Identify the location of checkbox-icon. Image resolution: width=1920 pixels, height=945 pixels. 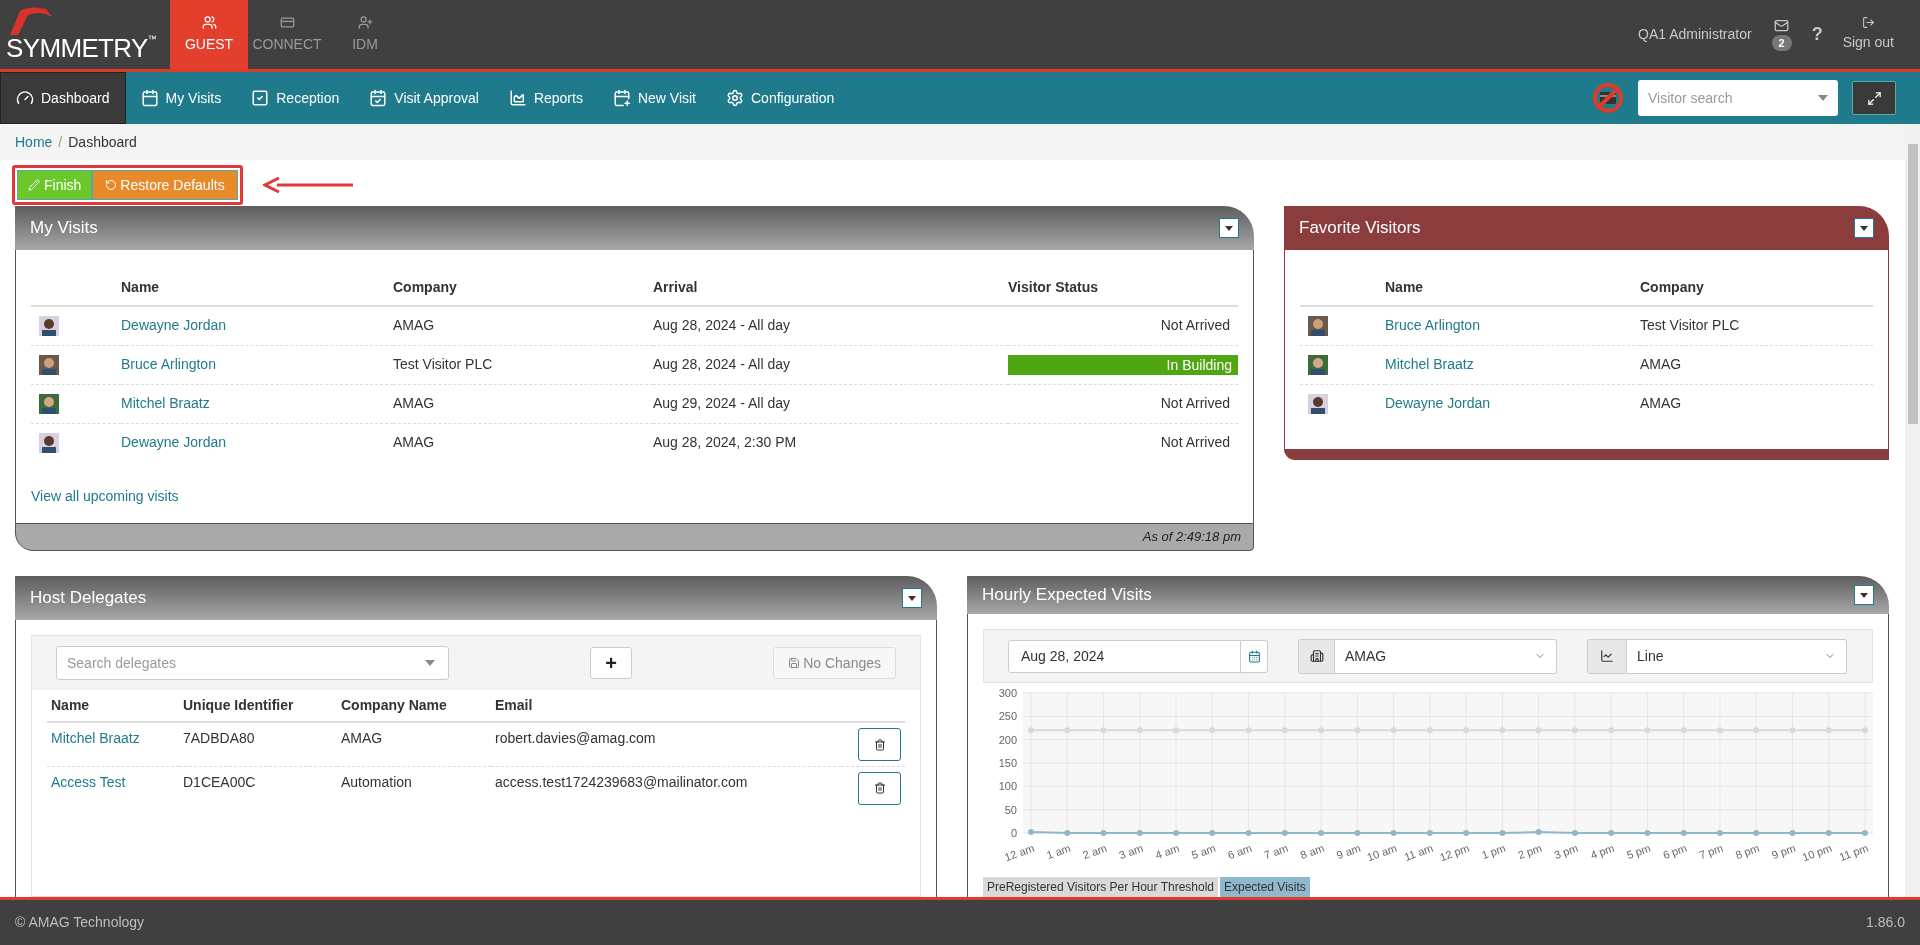
(260, 98).